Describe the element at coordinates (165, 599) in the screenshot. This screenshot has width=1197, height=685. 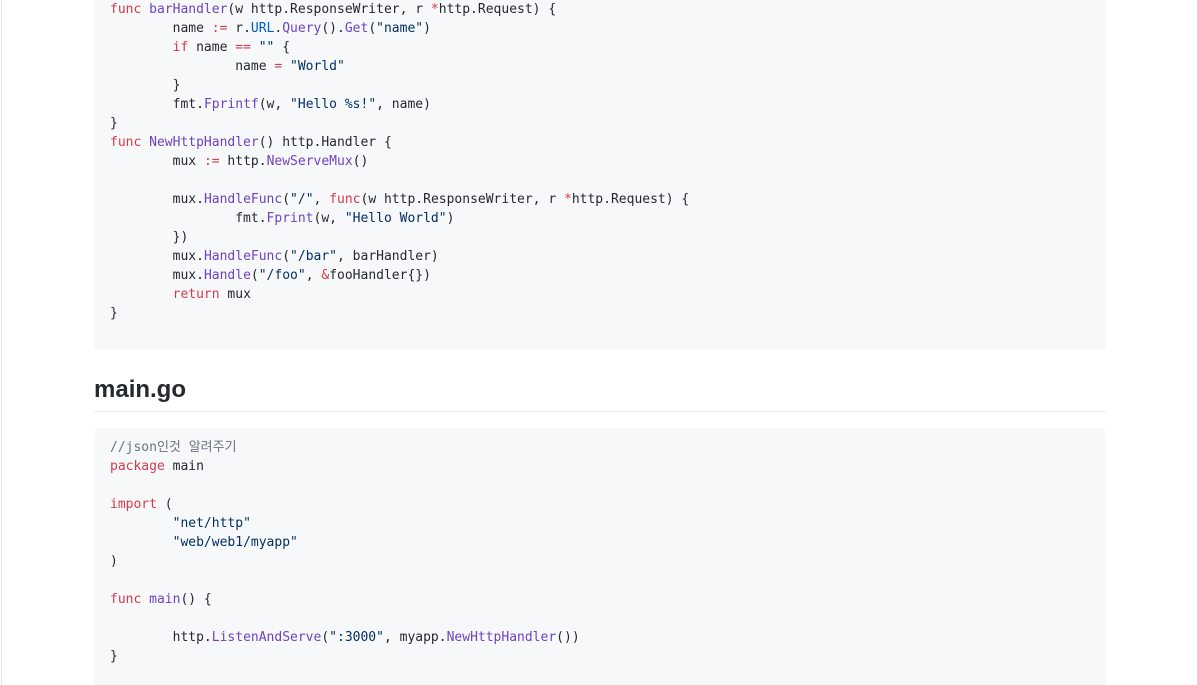
I see `code-token-func: main` at that location.